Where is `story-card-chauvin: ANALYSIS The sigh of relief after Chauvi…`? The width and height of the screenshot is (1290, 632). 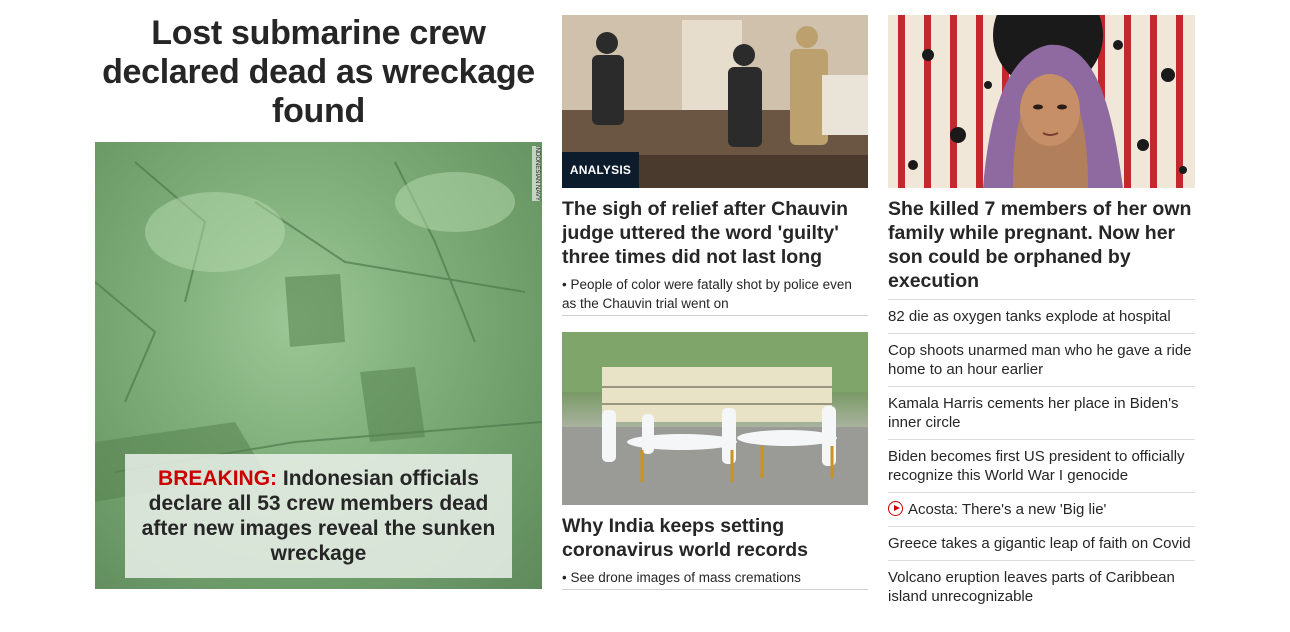 story-card-chauvin: ANALYSIS The sigh of relief after Chauvi… is located at coordinates (715, 165).